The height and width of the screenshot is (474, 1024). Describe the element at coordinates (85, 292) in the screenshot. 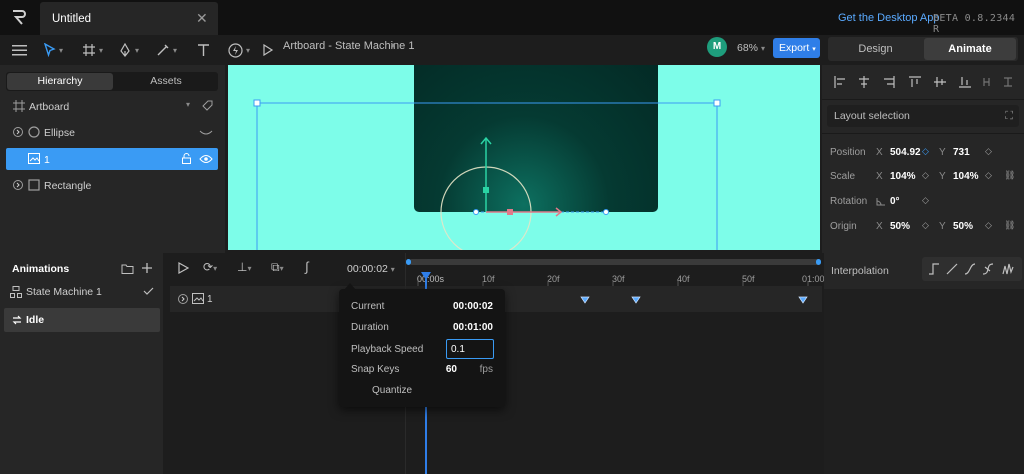

I see `state-machine-item: State Machine 1` at that location.